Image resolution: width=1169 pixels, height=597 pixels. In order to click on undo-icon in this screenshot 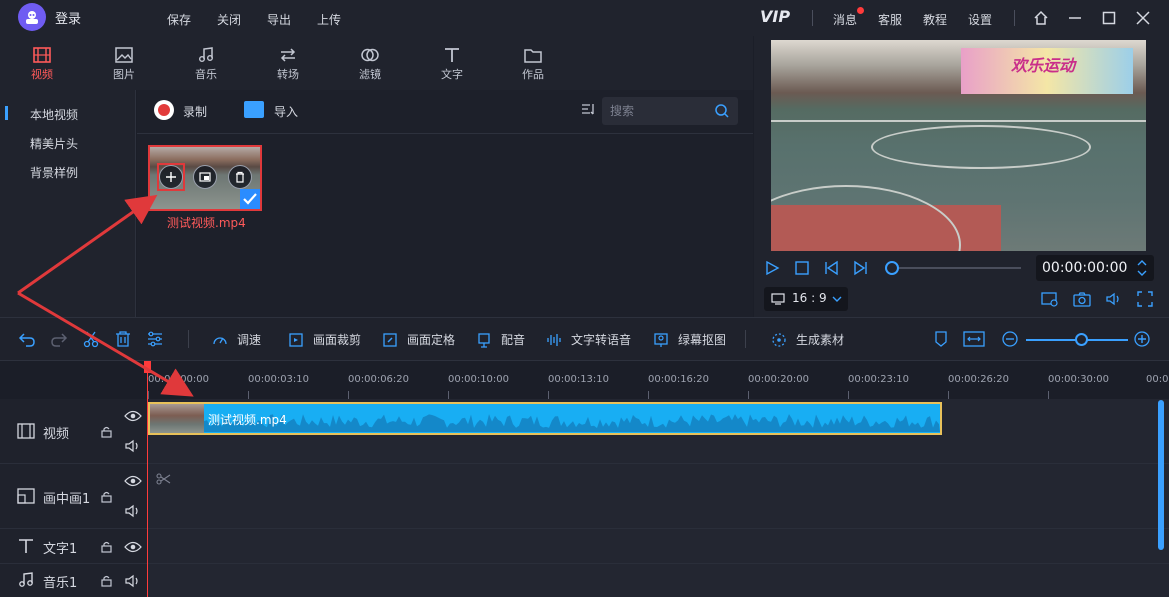, I will do `click(27, 339)`.